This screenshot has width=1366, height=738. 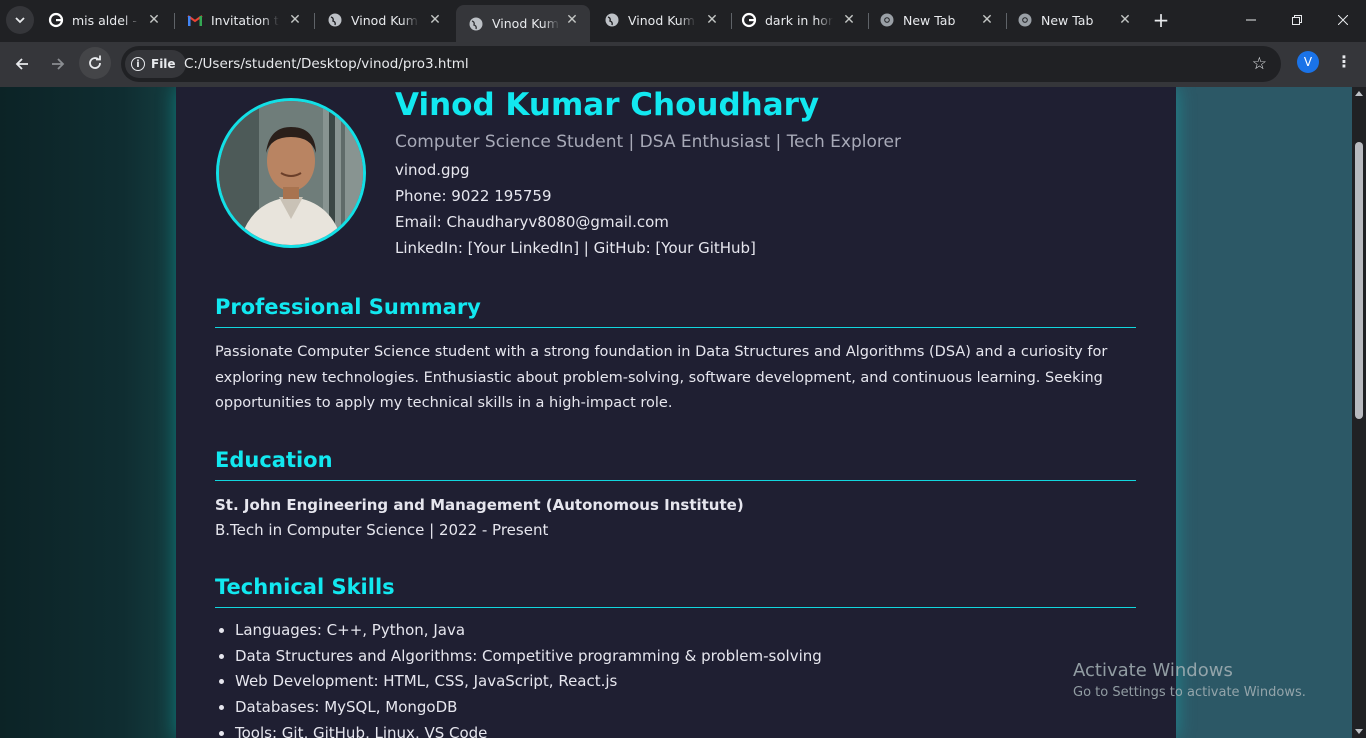 What do you see at coordinates (528, 708) in the screenshot?
I see `list-item: Databases: MySQL, MongoDB` at bounding box center [528, 708].